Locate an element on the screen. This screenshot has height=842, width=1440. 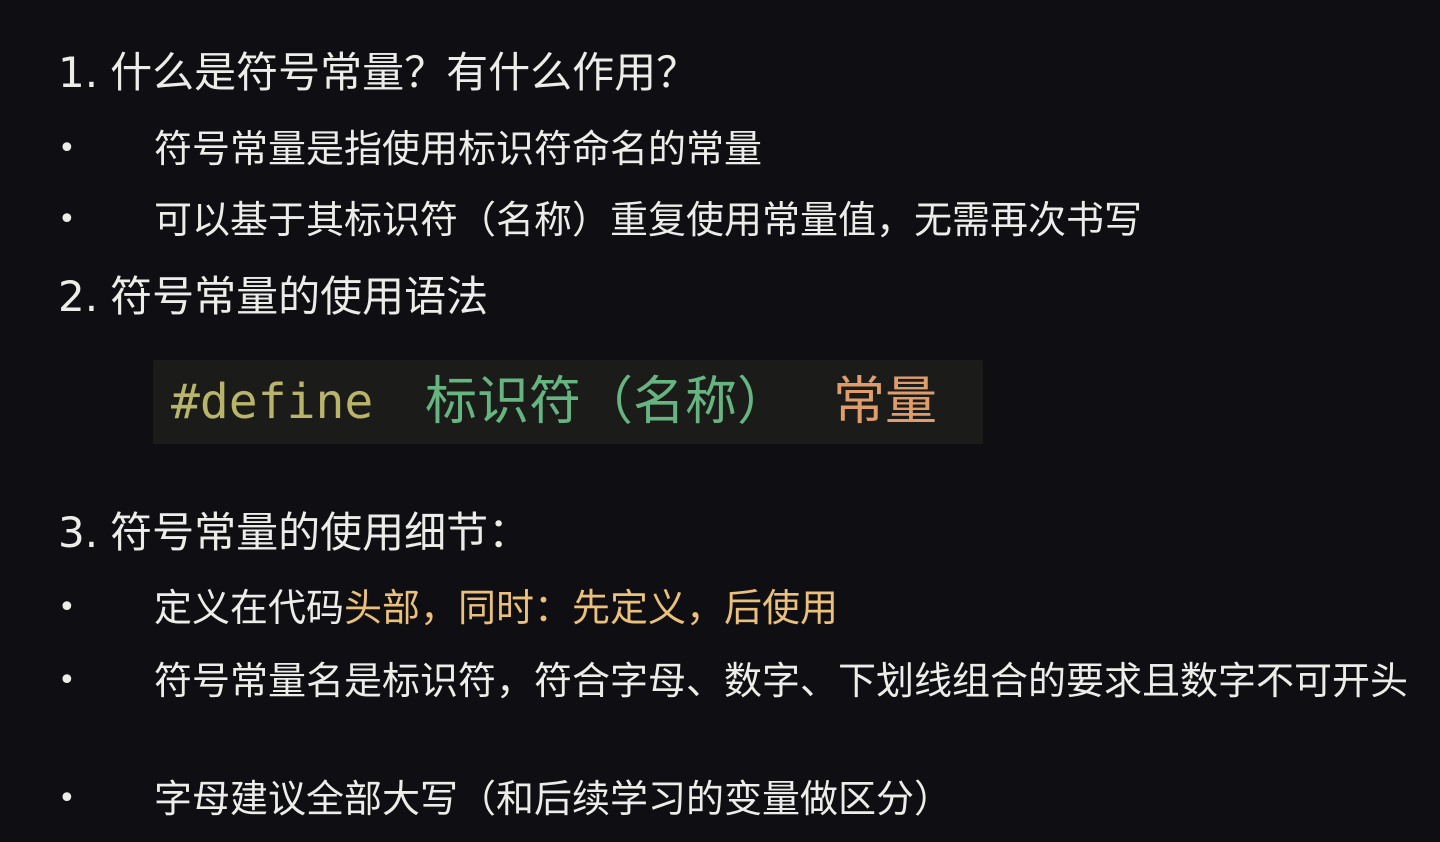
section-2-heading: 2. 符号常量的使用语法 is located at coordinates (273, 297).